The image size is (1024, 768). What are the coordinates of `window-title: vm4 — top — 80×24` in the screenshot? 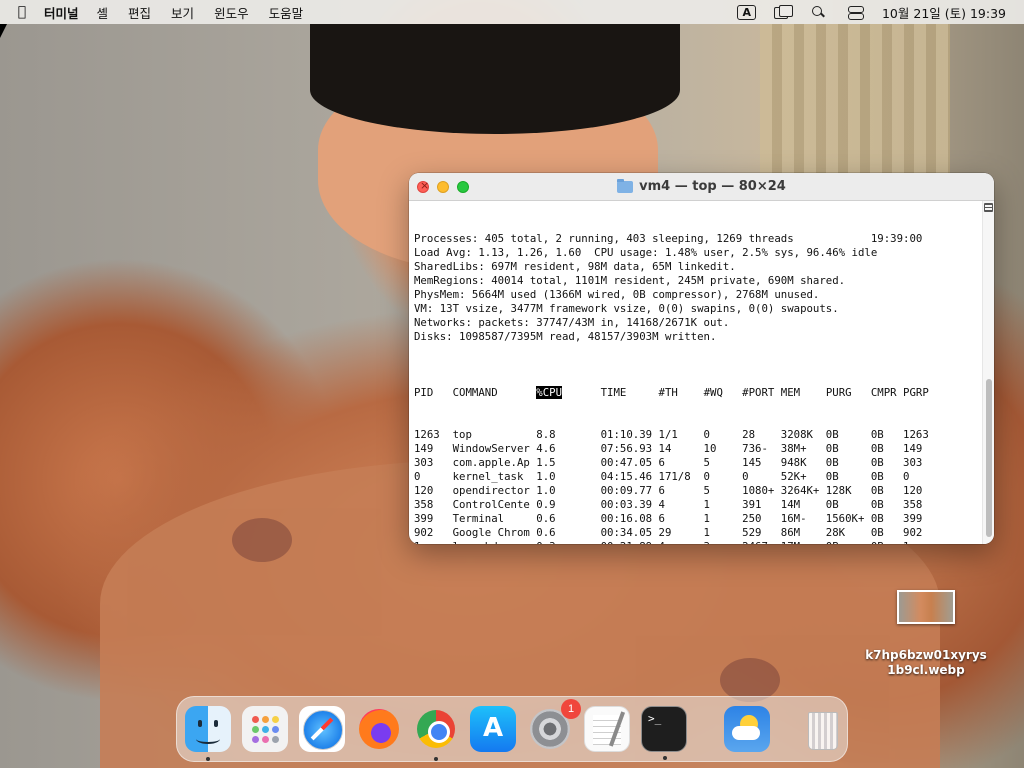 It's located at (701, 186).